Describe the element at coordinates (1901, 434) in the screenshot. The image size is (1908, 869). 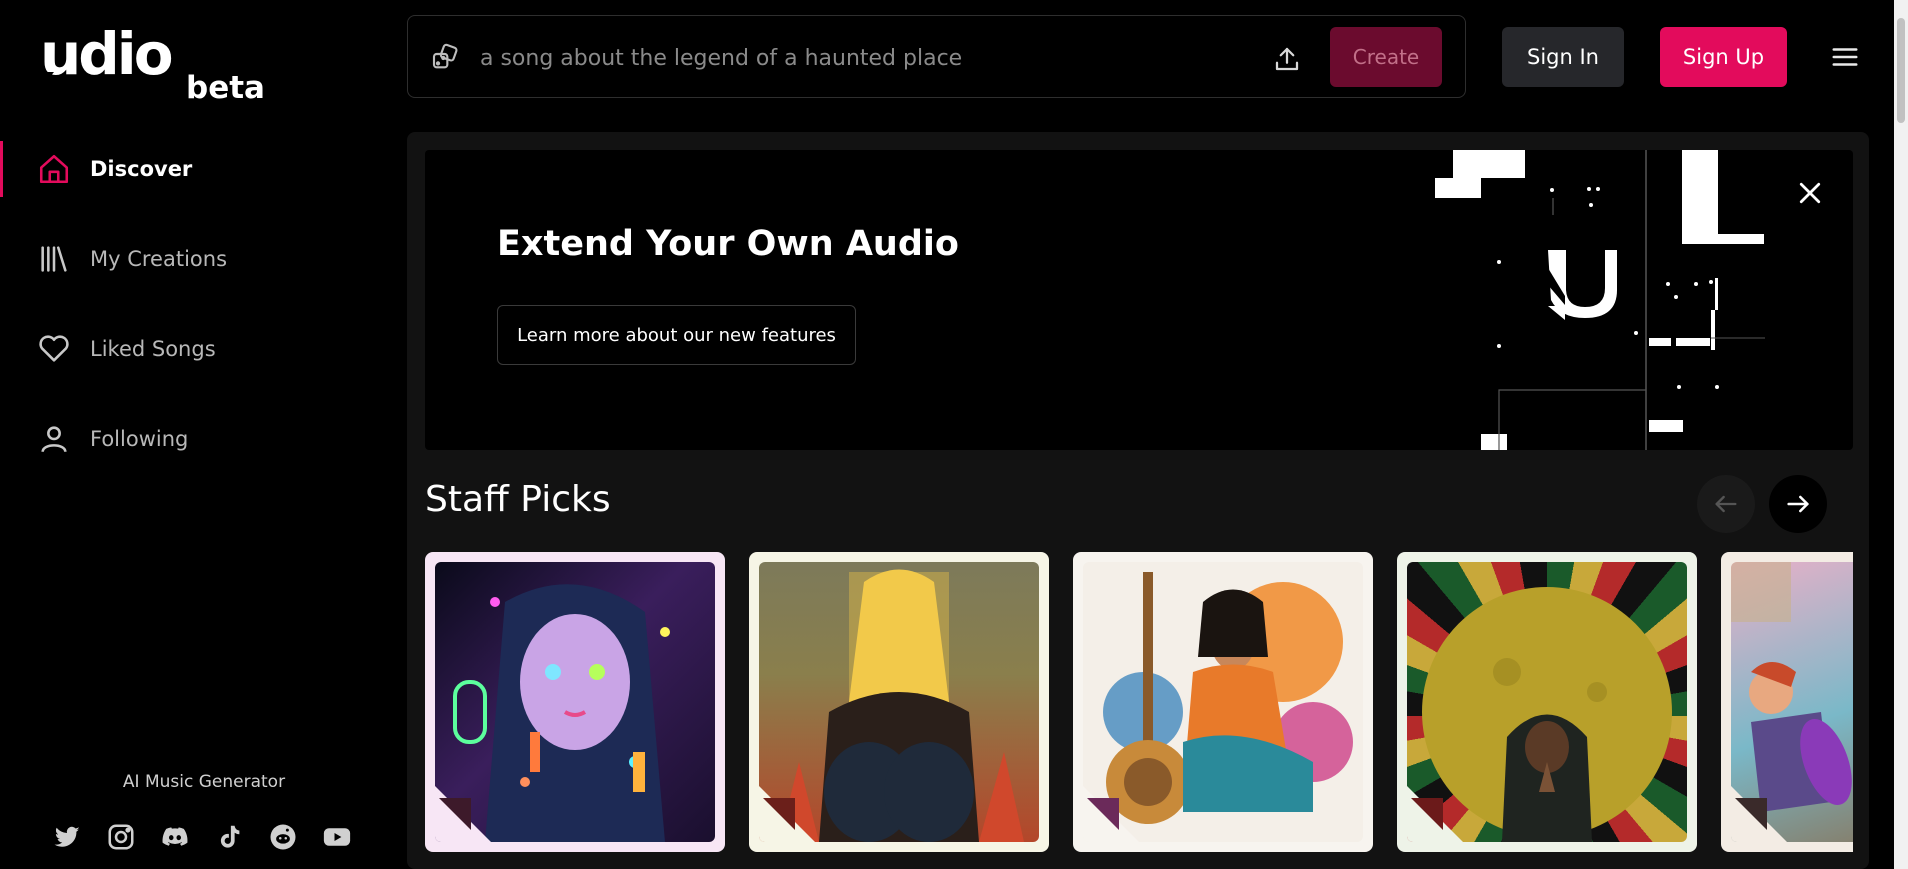
I see `page-scrollbar` at that location.